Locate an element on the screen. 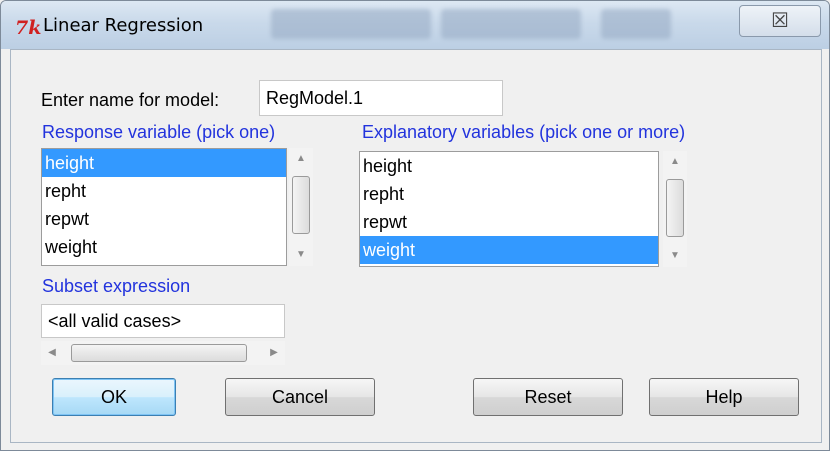  close-icon: ☒ is located at coordinates (780, 20).